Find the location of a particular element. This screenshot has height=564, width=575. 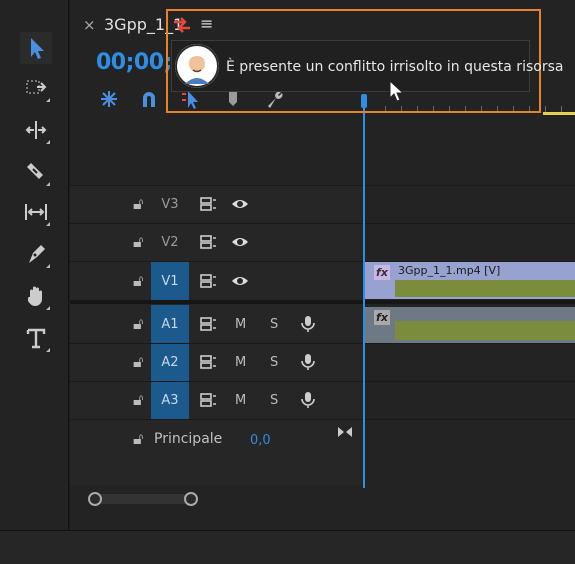

track-select-forward-tool is located at coordinates (36, 88).